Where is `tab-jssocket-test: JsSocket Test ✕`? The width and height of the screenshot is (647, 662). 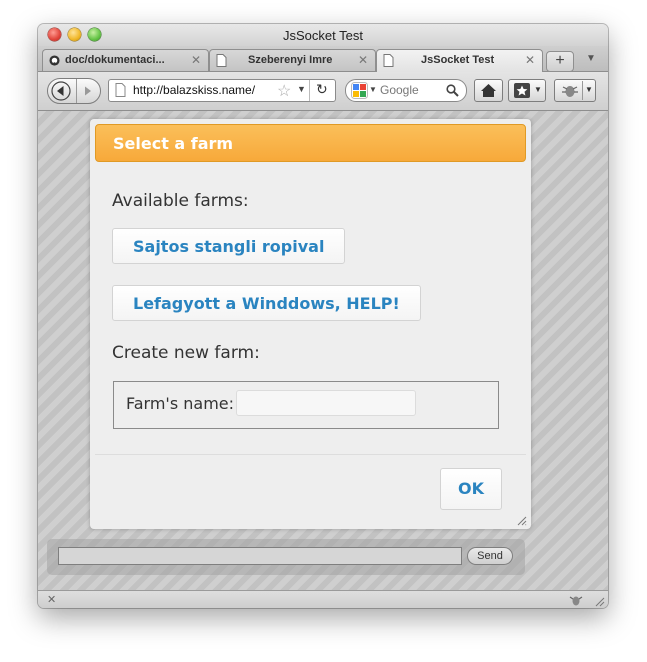 tab-jssocket-test: JsSocket Test ✕ is located at coordinates (459, 60).